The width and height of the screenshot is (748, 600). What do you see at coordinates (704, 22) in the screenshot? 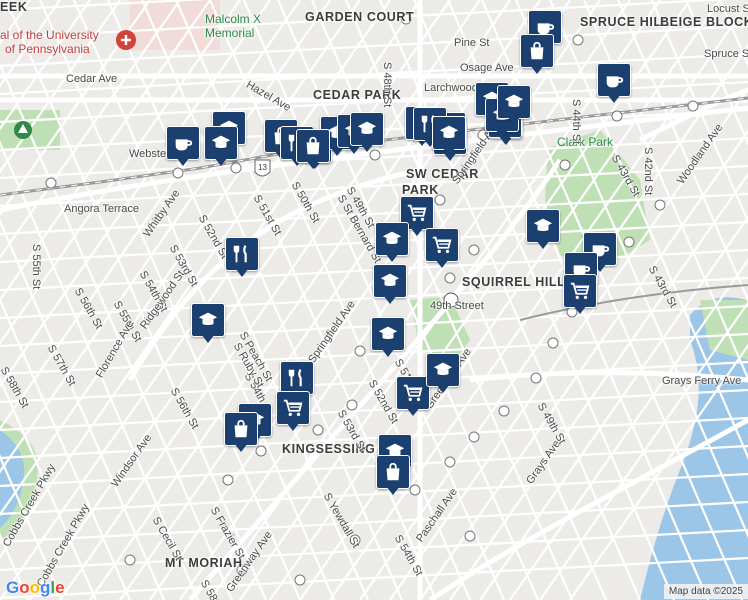
I see `area-label-beige-block: BEIGE BLOCK` at bounding box center [704, 22].